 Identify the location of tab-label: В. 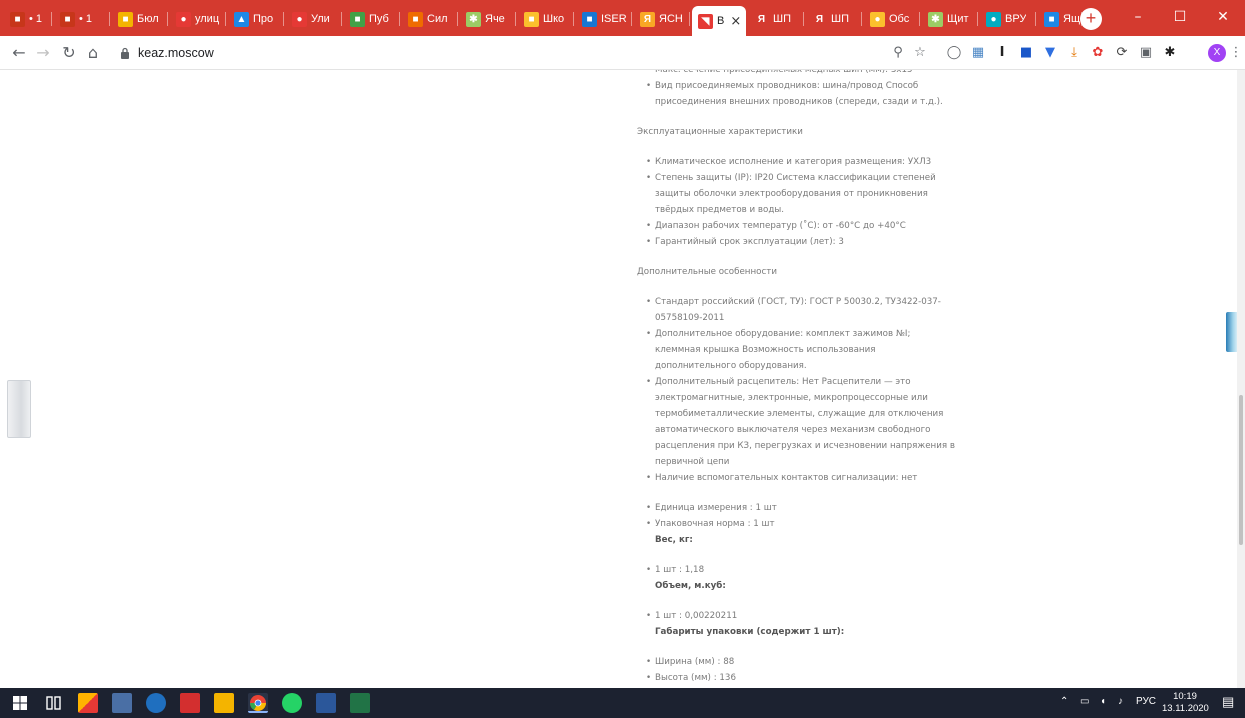
(721, 21).